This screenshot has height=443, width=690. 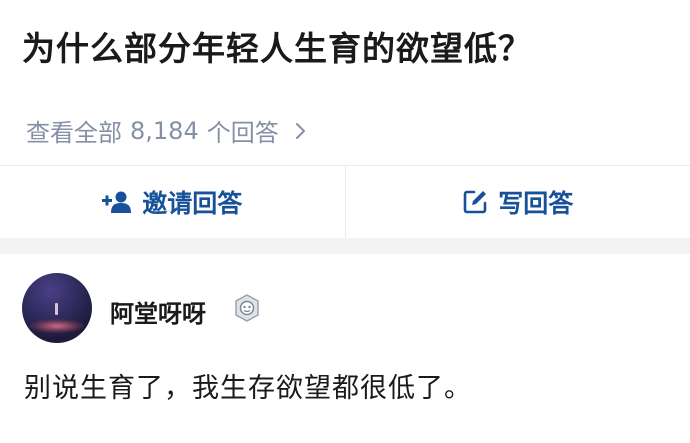 I want to click on author-name: 阿堂呀呀, so click(x=158, y=311).